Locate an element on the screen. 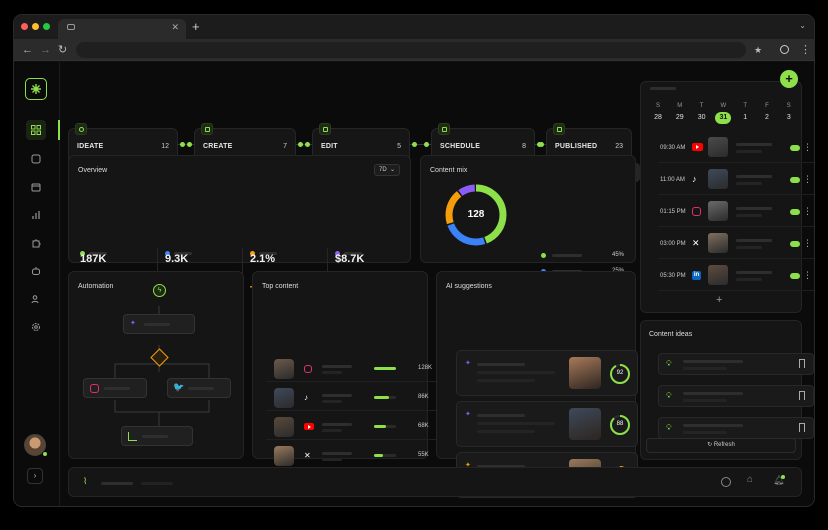  forward-arrow-icon: → is located at coordinates (45, 50).